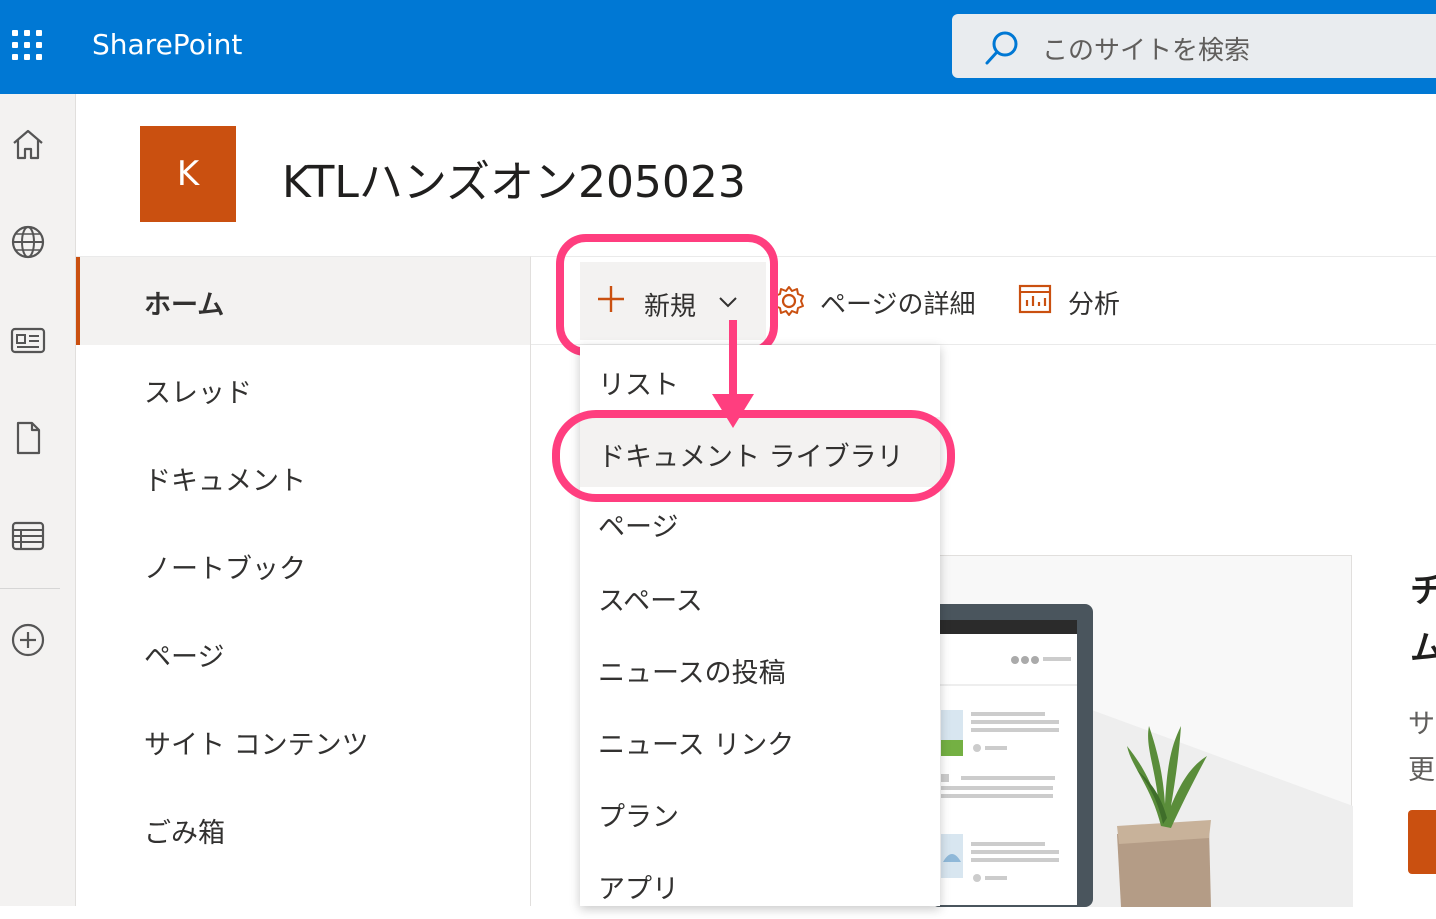 Image resolution: width=1436 pixels, height=919 pixels. I want to click on suite-header: SharePoint このサイトを検索, so click(718, 47).